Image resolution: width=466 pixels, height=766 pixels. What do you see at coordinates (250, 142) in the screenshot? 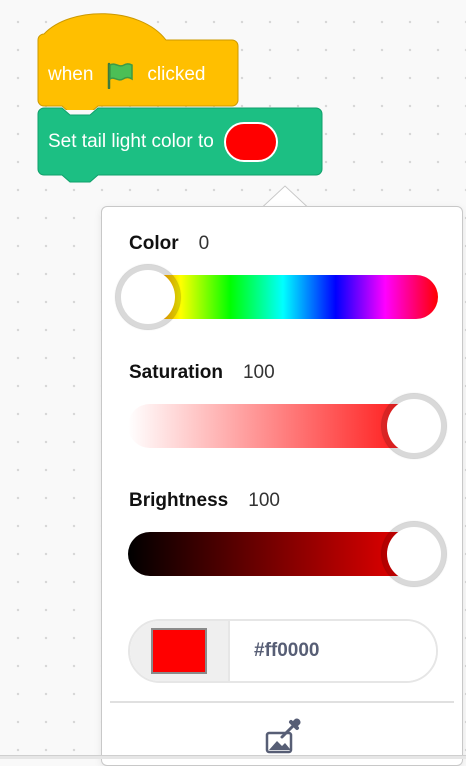
I see `color-input-swatch` at bounding box center [250, 142].